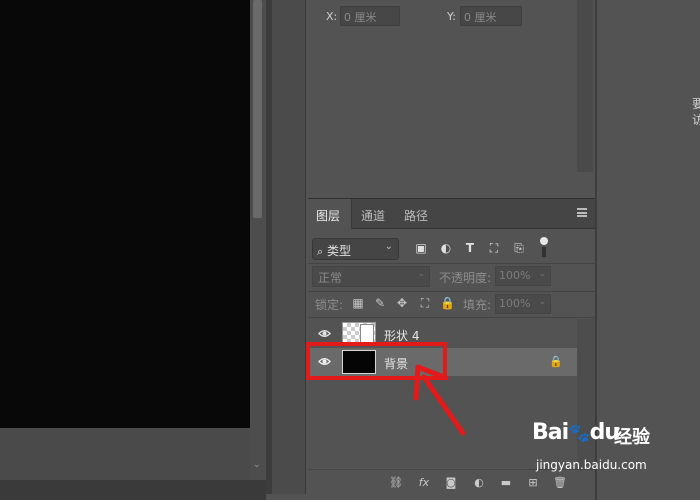 The image size is (700, 500). Describe the element at coordinates (451, 483) in the screenshot. I see `layer-mask-icon: ◙` at that location.